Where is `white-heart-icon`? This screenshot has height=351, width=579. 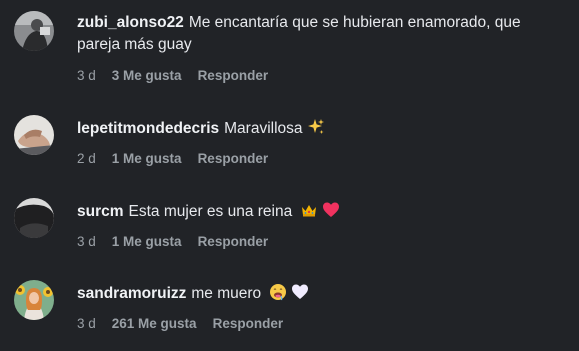
white-heart-icon is located at coordinates (300, 295).